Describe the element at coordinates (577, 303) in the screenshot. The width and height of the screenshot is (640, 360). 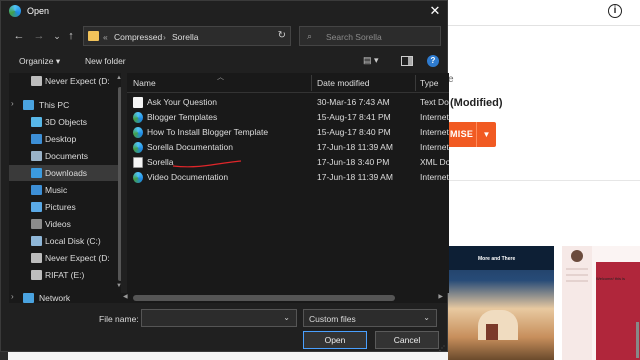
I see `thumbnail-sidebar` at that location.